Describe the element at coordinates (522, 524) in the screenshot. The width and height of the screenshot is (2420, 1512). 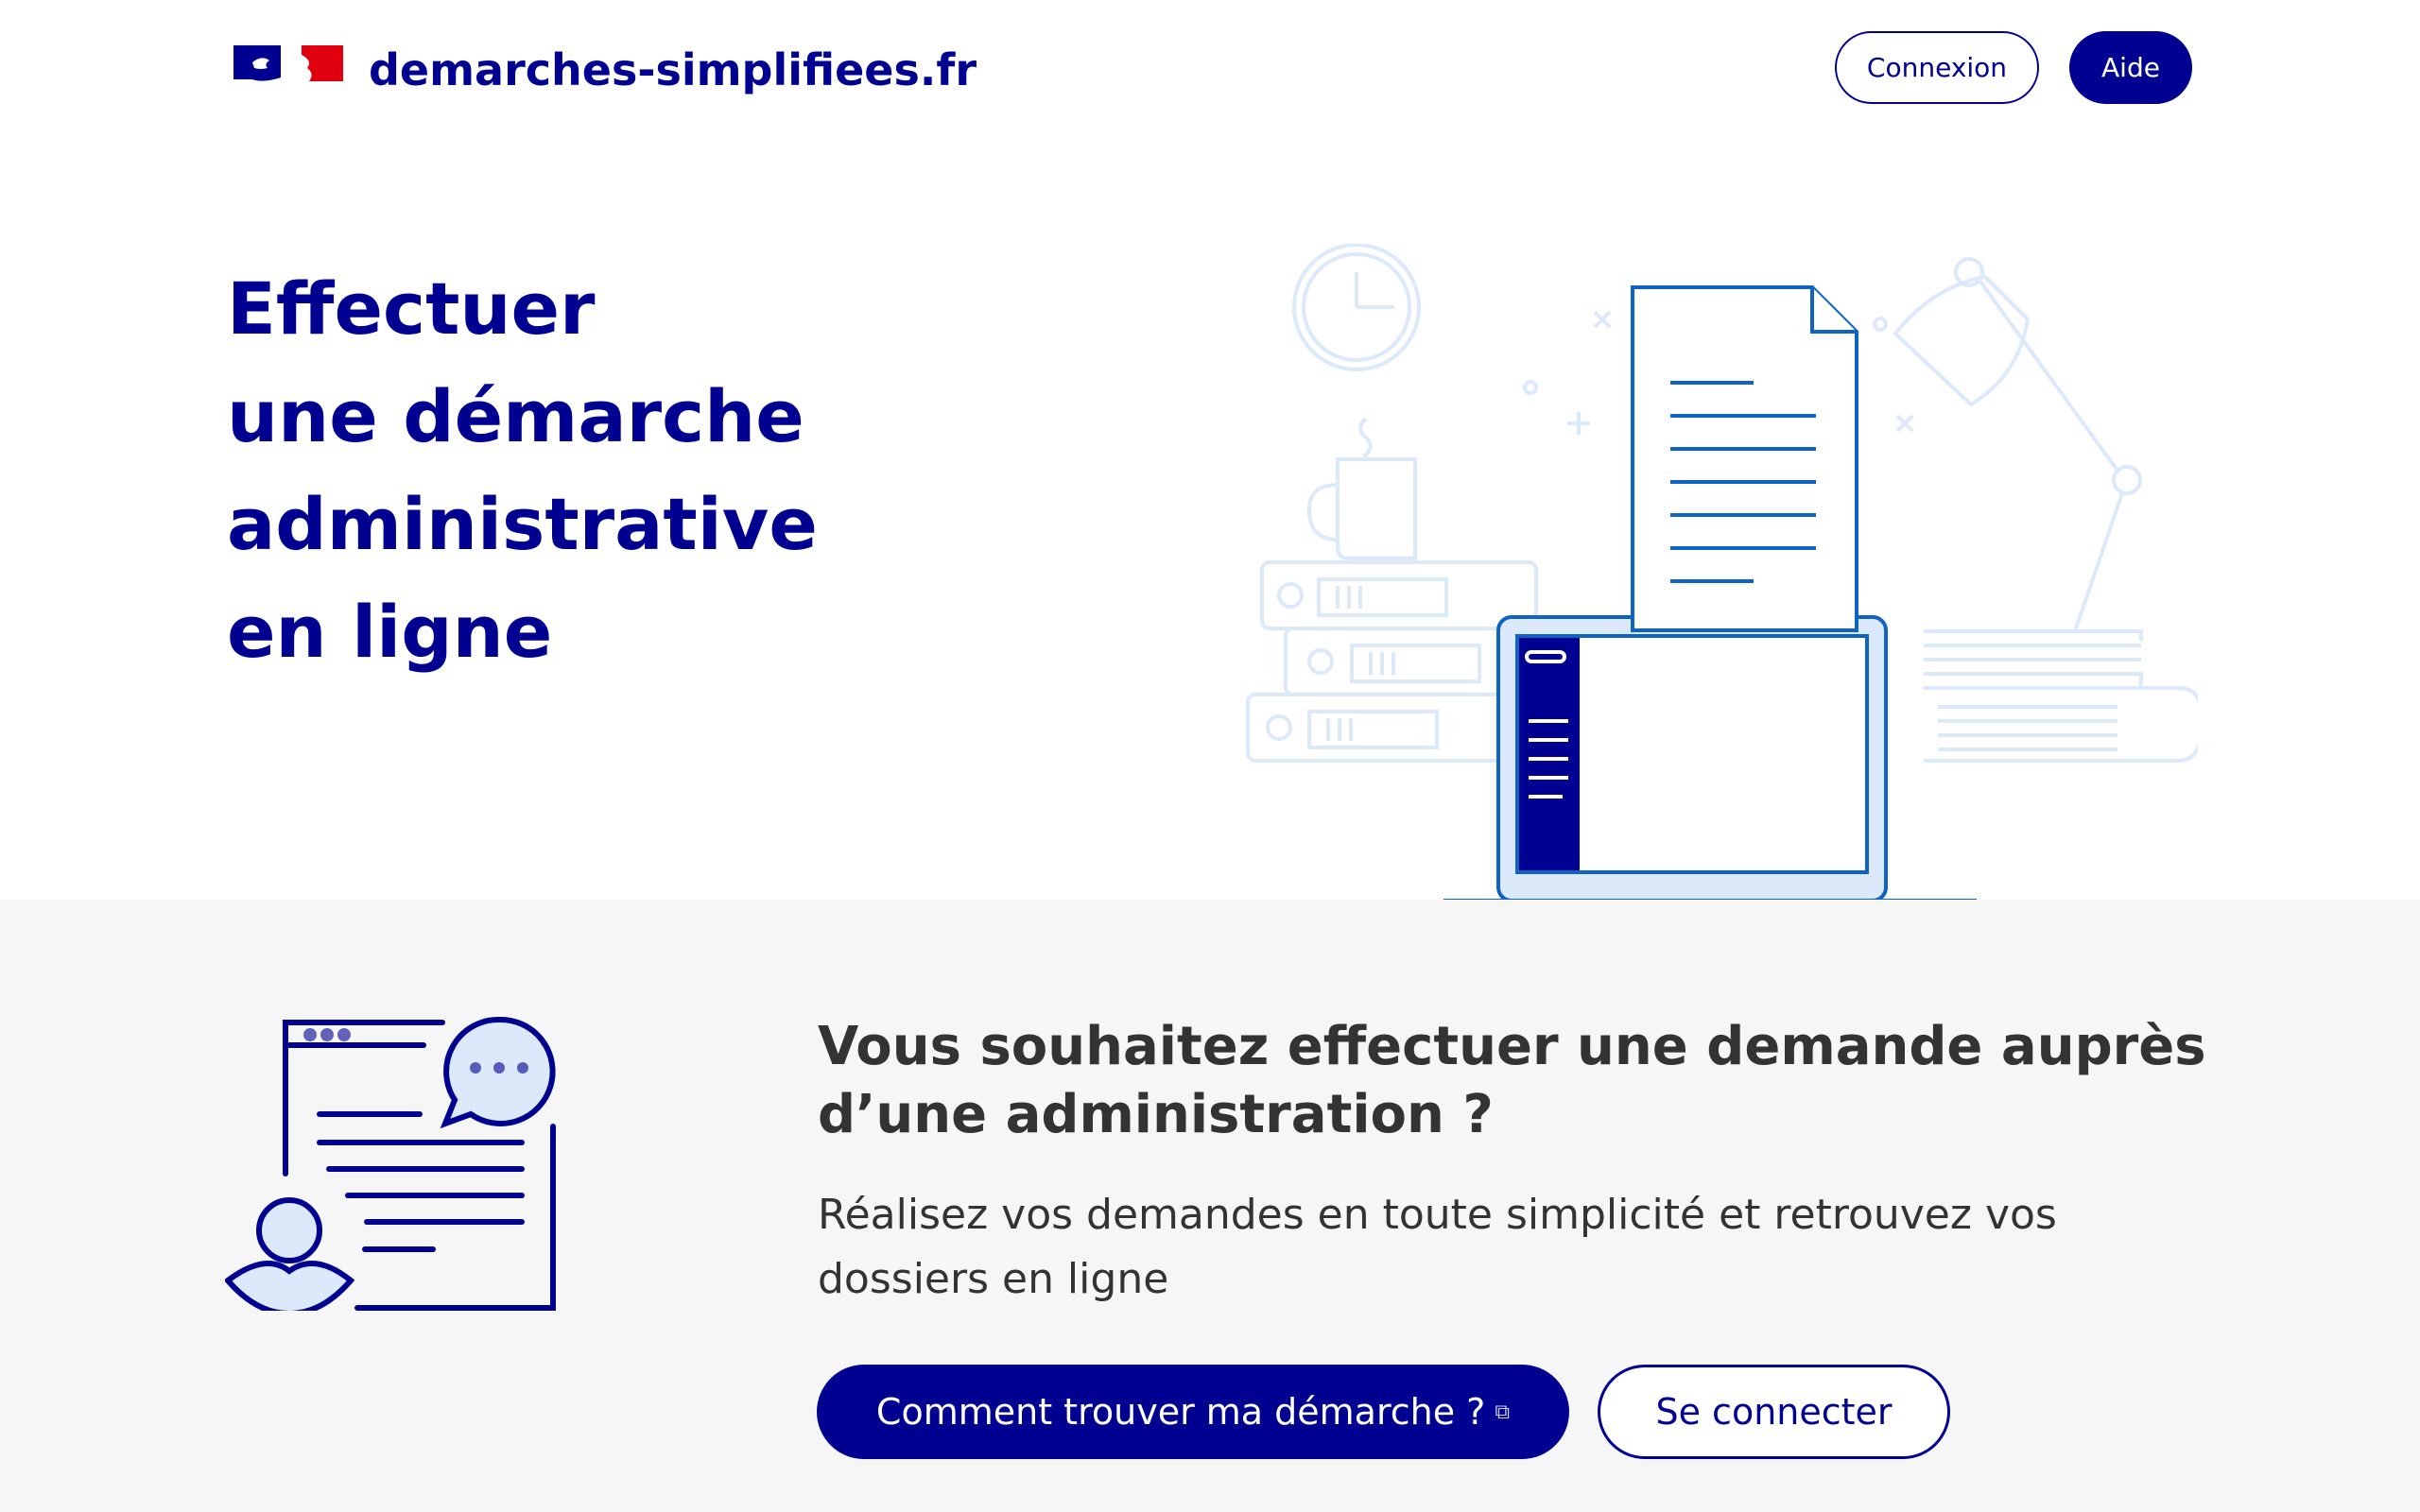
I see `hero-title-line: administrative` at that location.